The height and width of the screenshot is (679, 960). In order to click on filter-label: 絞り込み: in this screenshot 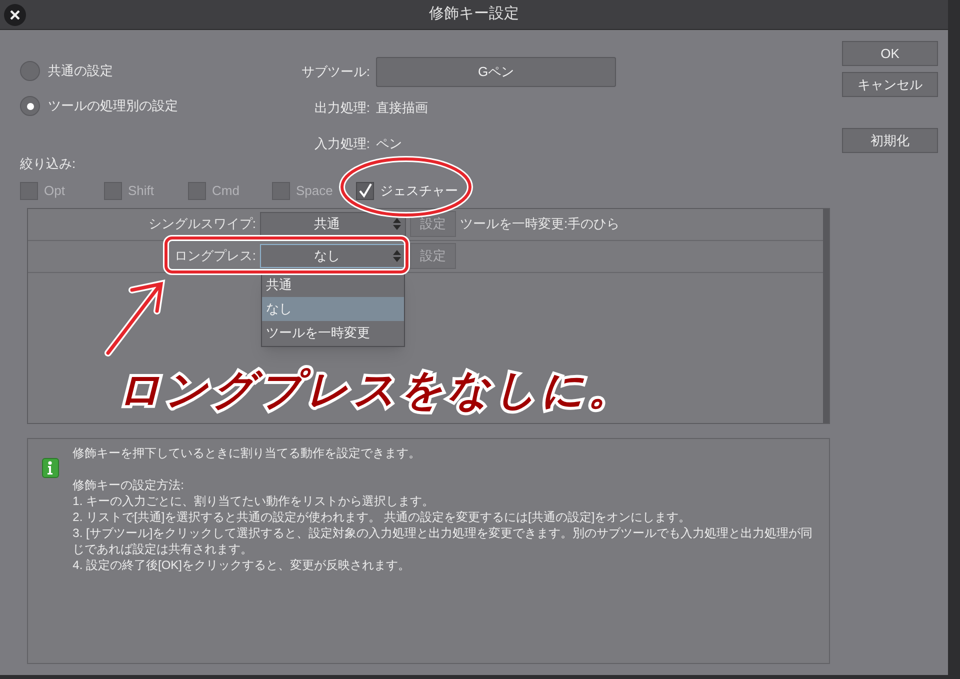, I will do `click(48, 164)`.